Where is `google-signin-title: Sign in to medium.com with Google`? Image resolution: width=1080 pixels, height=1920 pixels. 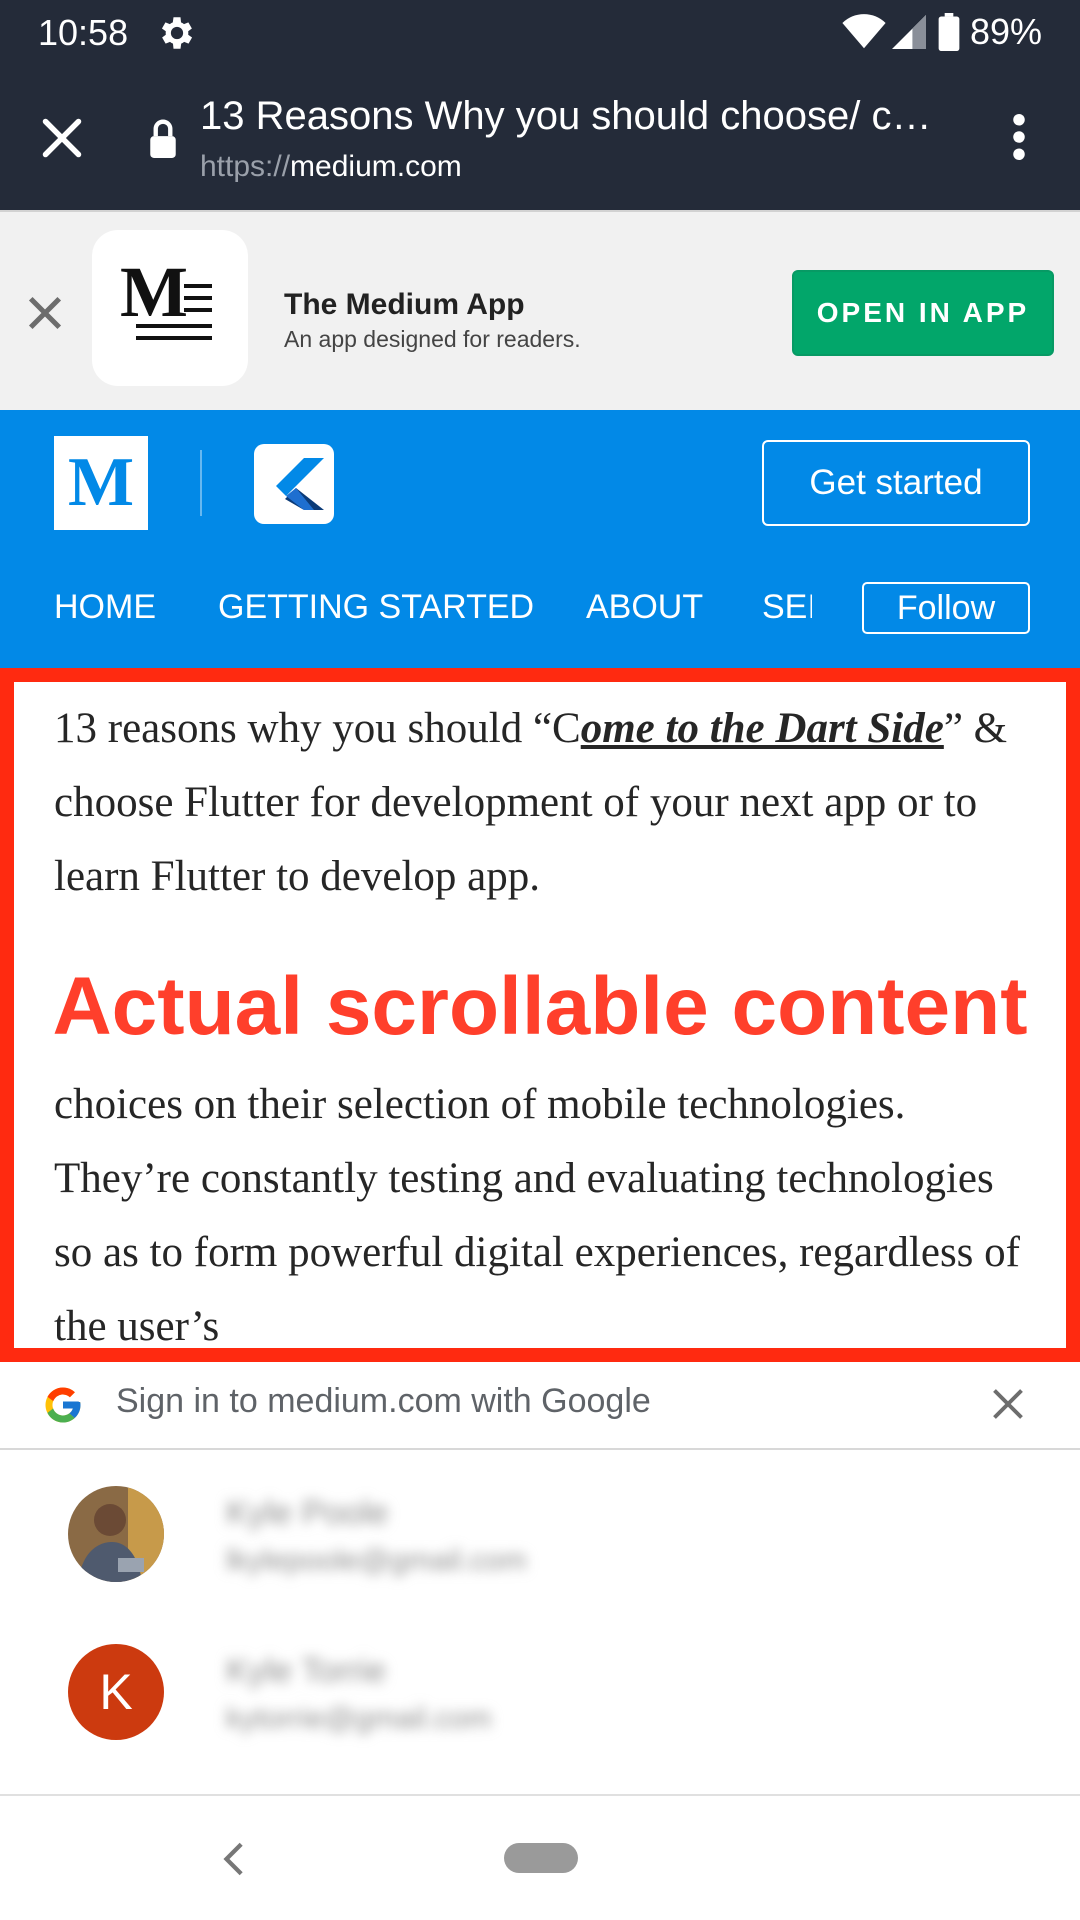
google-signin-title: Sign in to medium.com with Google is located at coordinates (383, 1401).